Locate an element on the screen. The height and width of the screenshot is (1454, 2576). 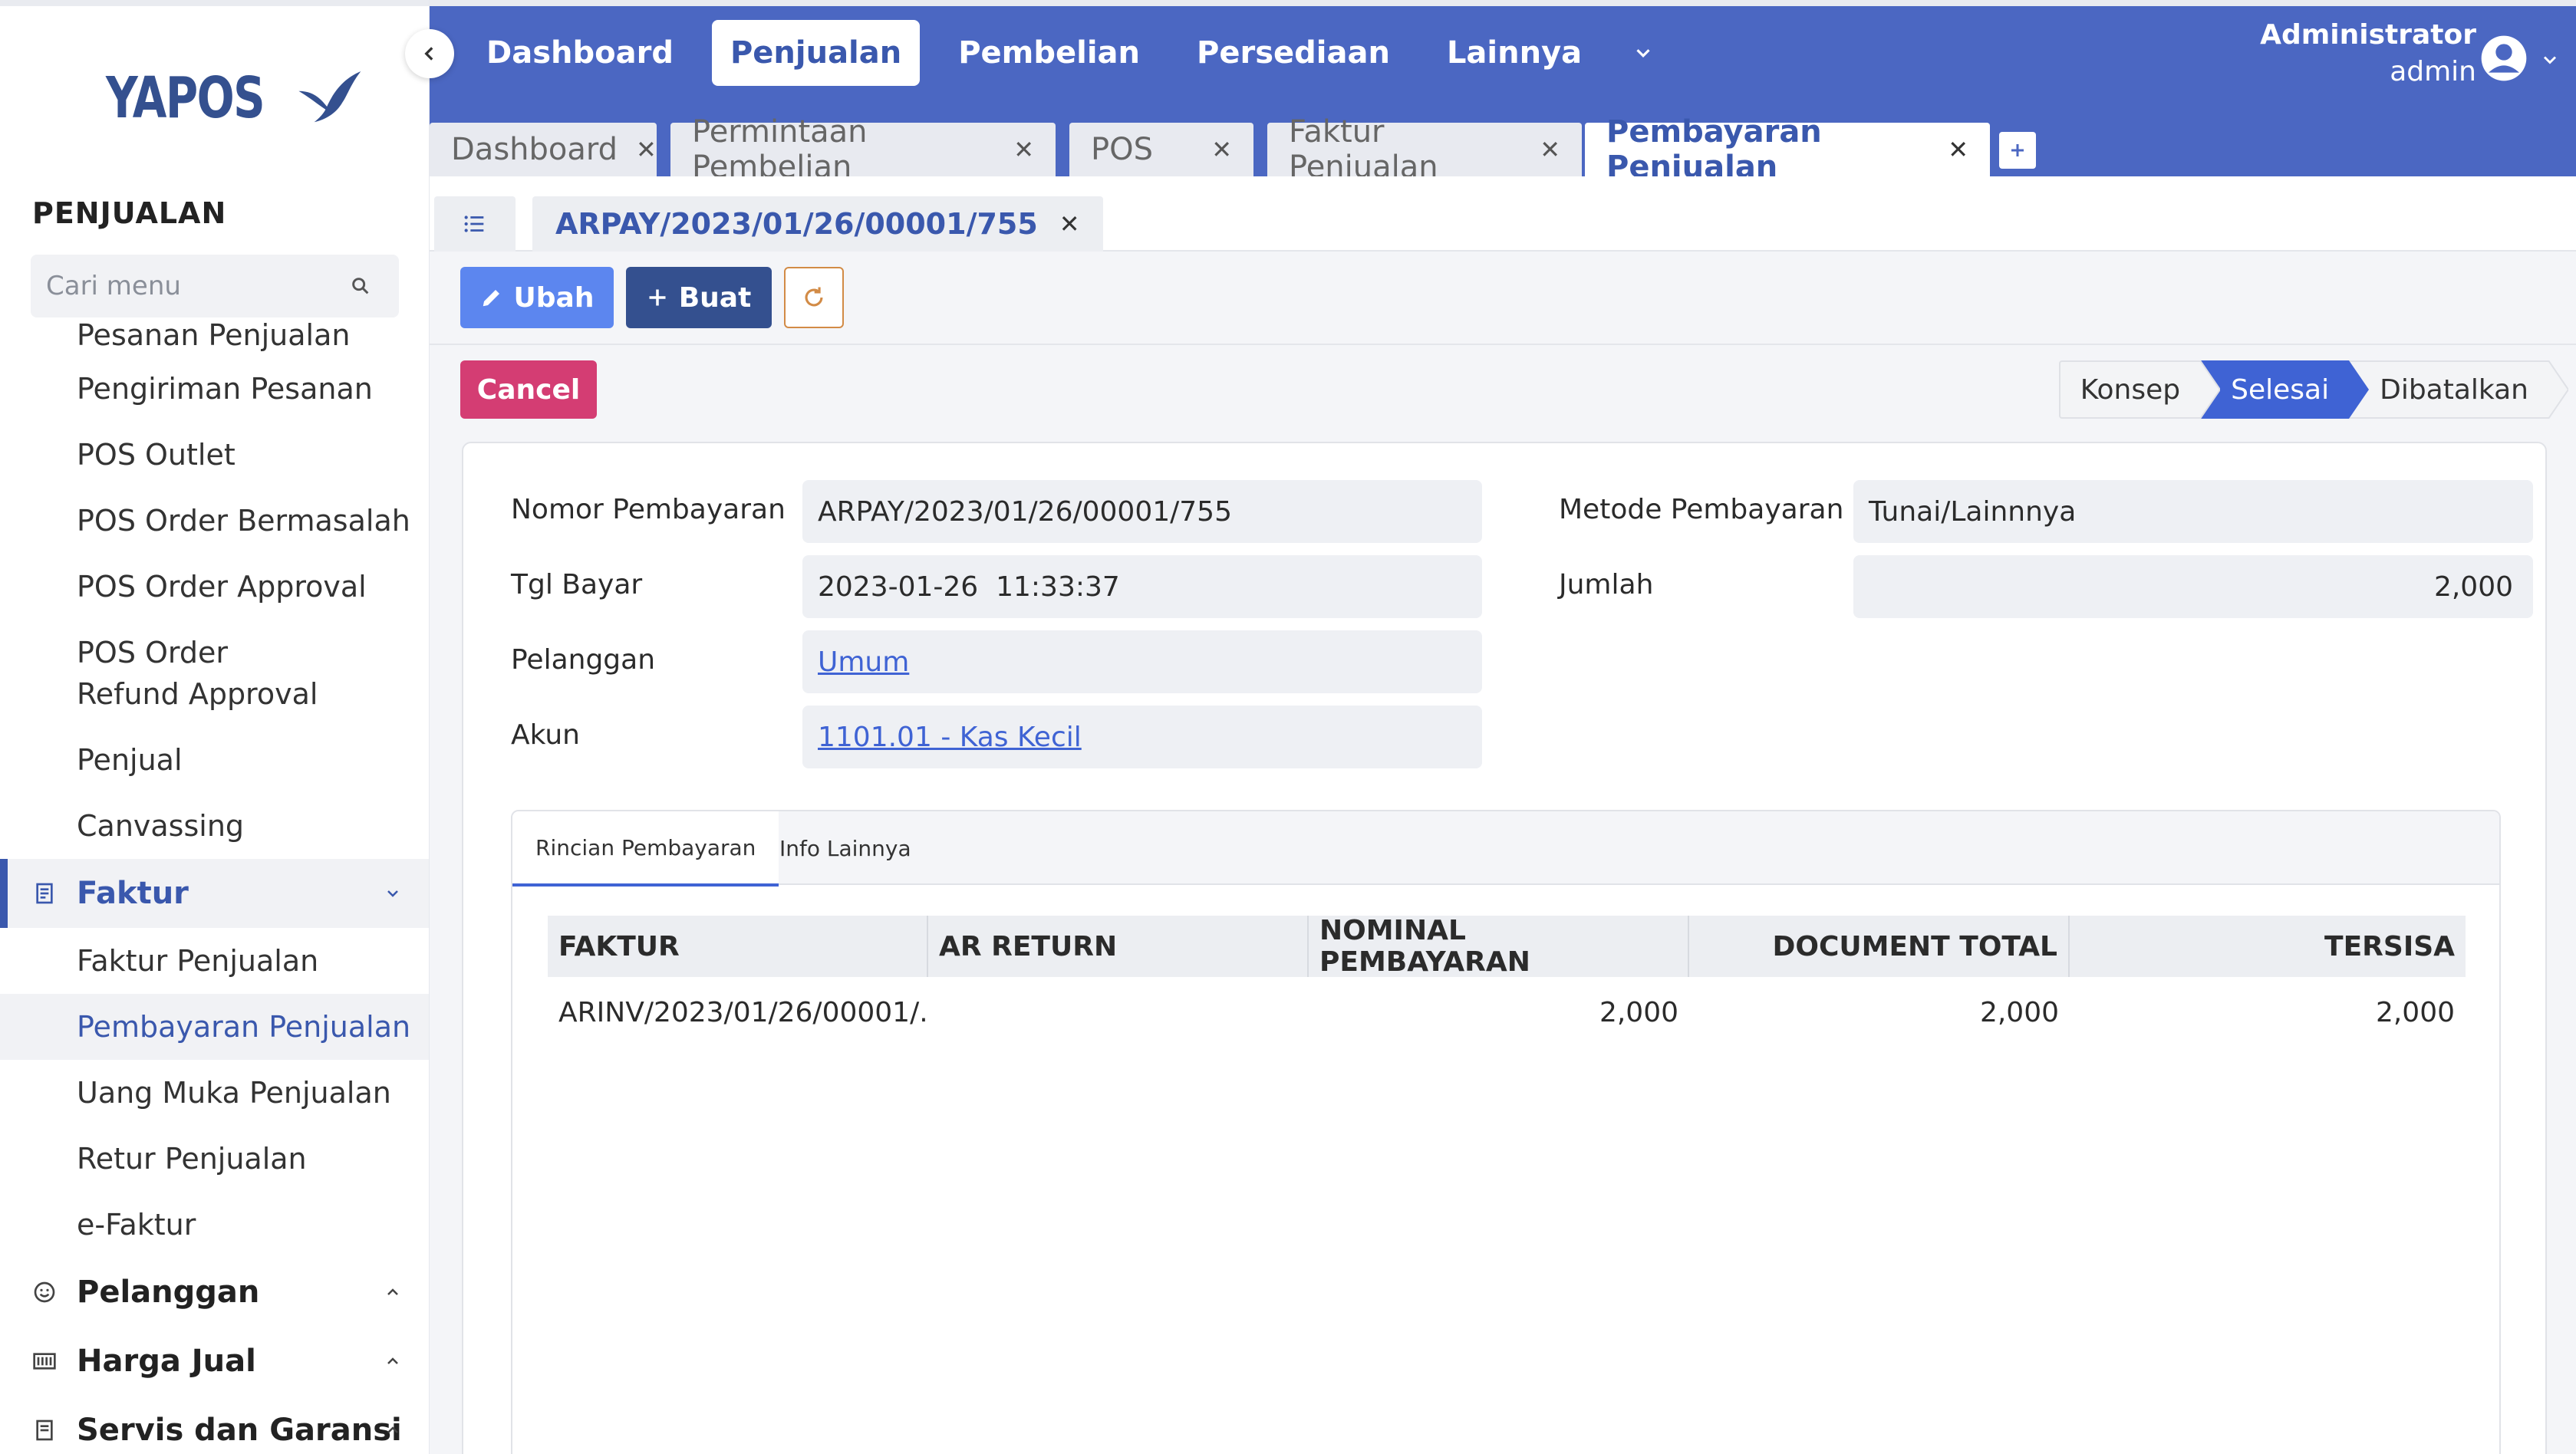
sidebar-group-label: Pelanggan is located at coordinates (168, 1292).